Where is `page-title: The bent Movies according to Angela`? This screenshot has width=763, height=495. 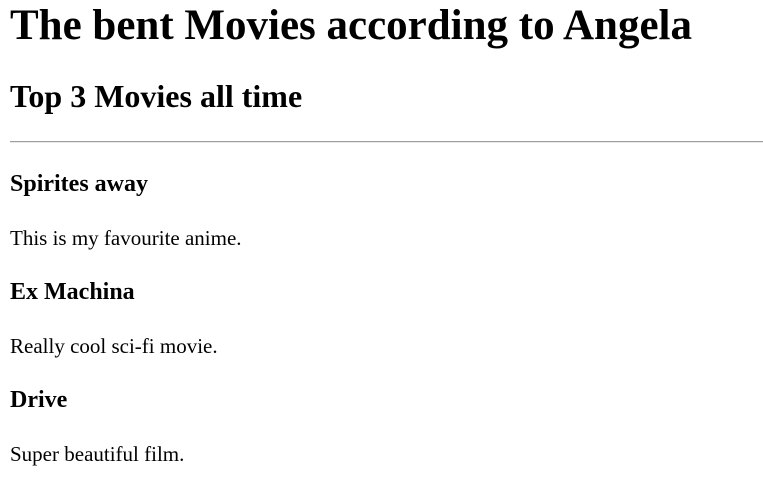
page-title: The bent Movies according to Angela is located at coordinates (351, 25).